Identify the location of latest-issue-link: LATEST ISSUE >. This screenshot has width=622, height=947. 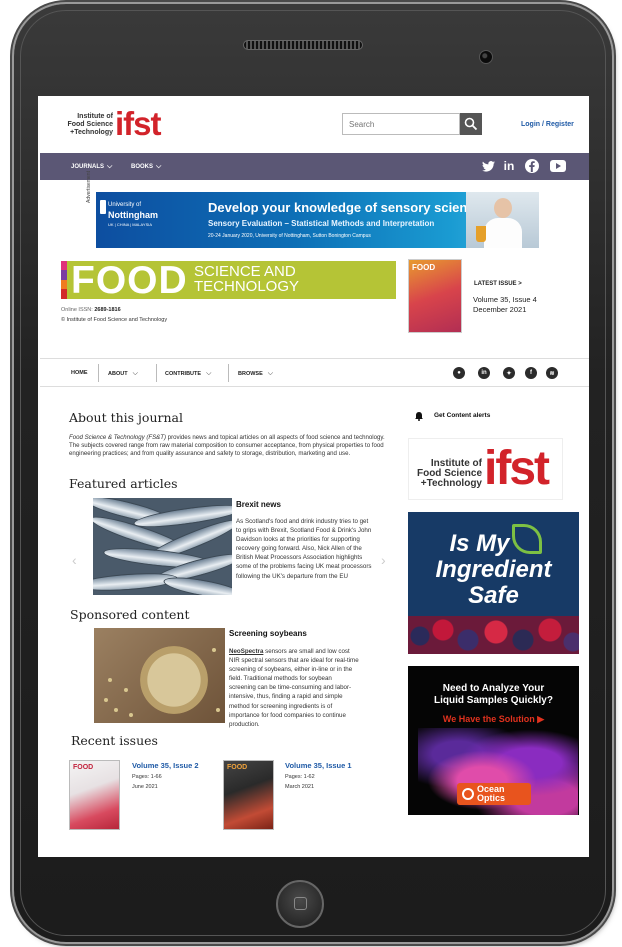
(498, 284).